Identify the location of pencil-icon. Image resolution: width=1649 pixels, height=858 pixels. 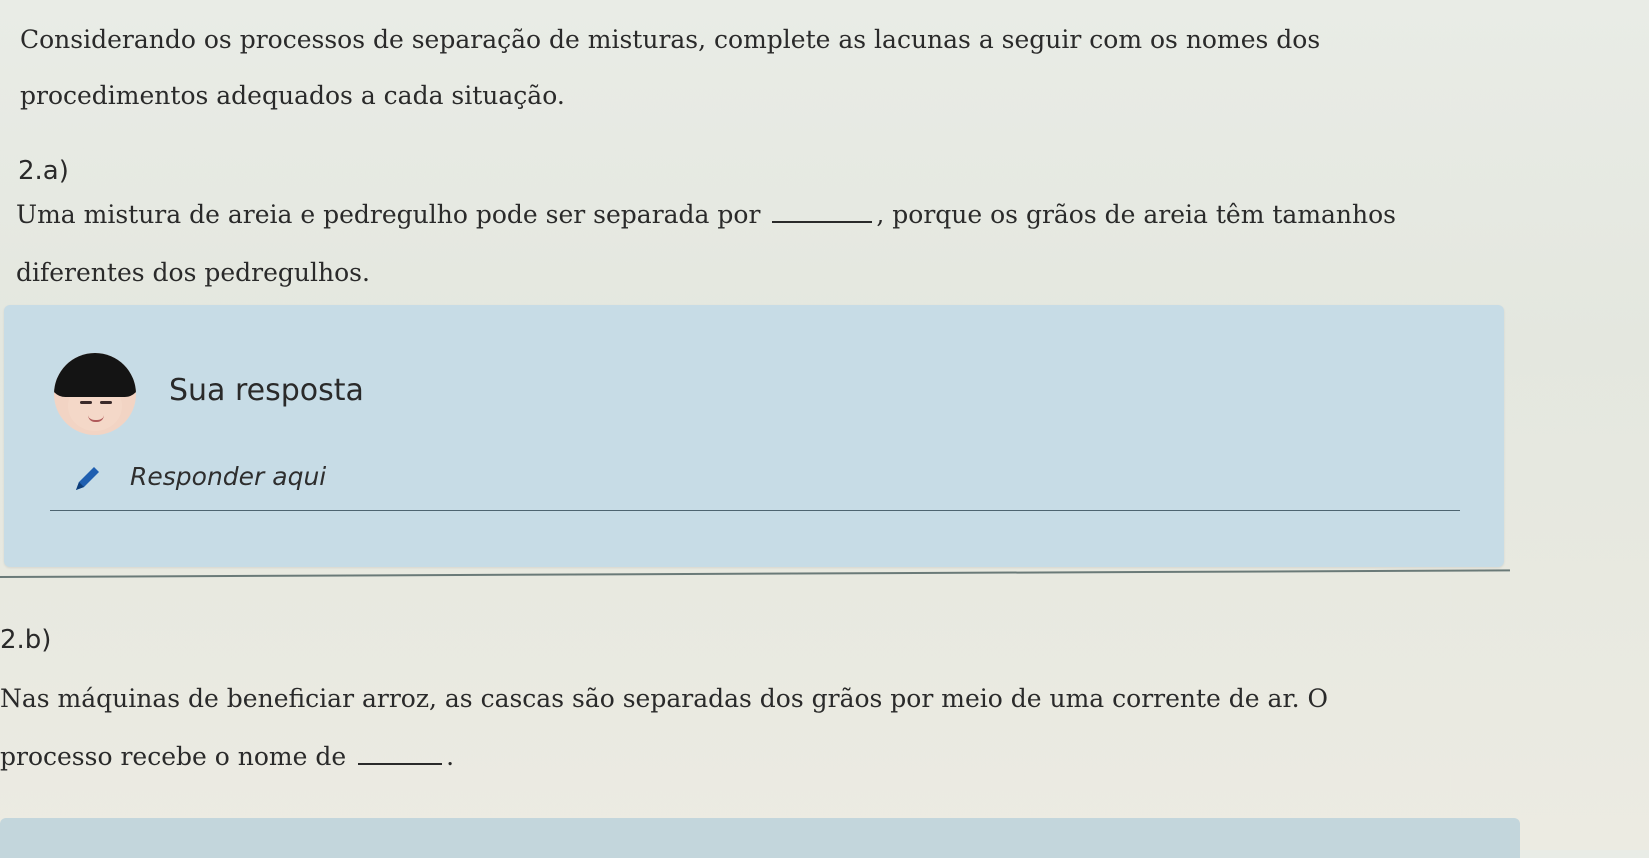
(87, 478).